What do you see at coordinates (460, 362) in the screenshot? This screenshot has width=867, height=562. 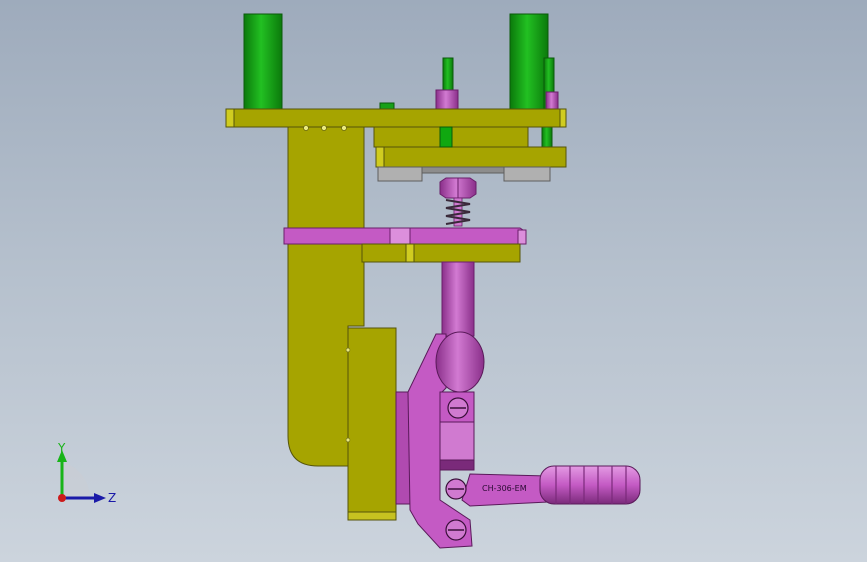 I see `clamp-spindle-nut` at bounding box center [460, 362].